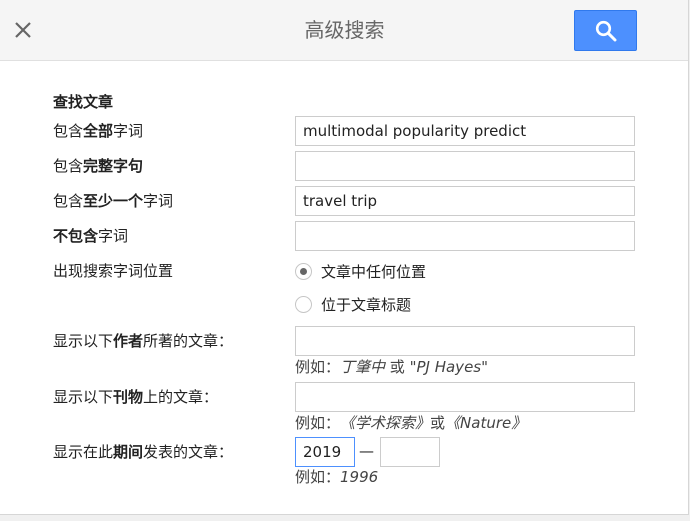  What do you see at coordinates (91, 236) in the screenshot?
I see `without-words-label: 不包含字词` at bounding box center [91, 236].